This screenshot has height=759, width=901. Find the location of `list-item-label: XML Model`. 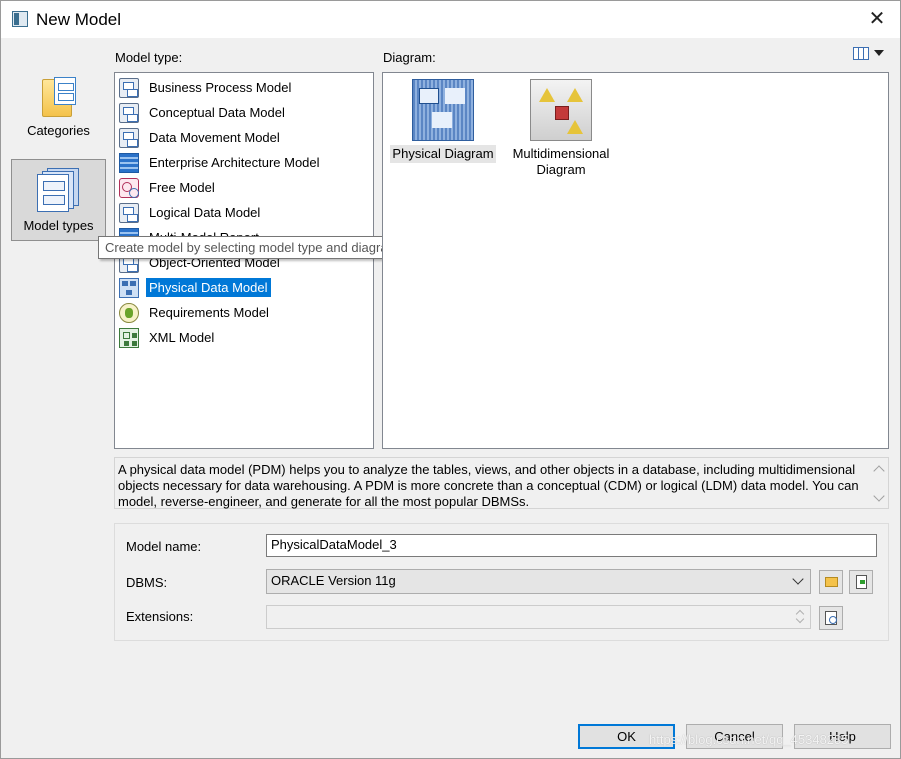

list-item-label: XML Model is located at coordinates (182, 337).